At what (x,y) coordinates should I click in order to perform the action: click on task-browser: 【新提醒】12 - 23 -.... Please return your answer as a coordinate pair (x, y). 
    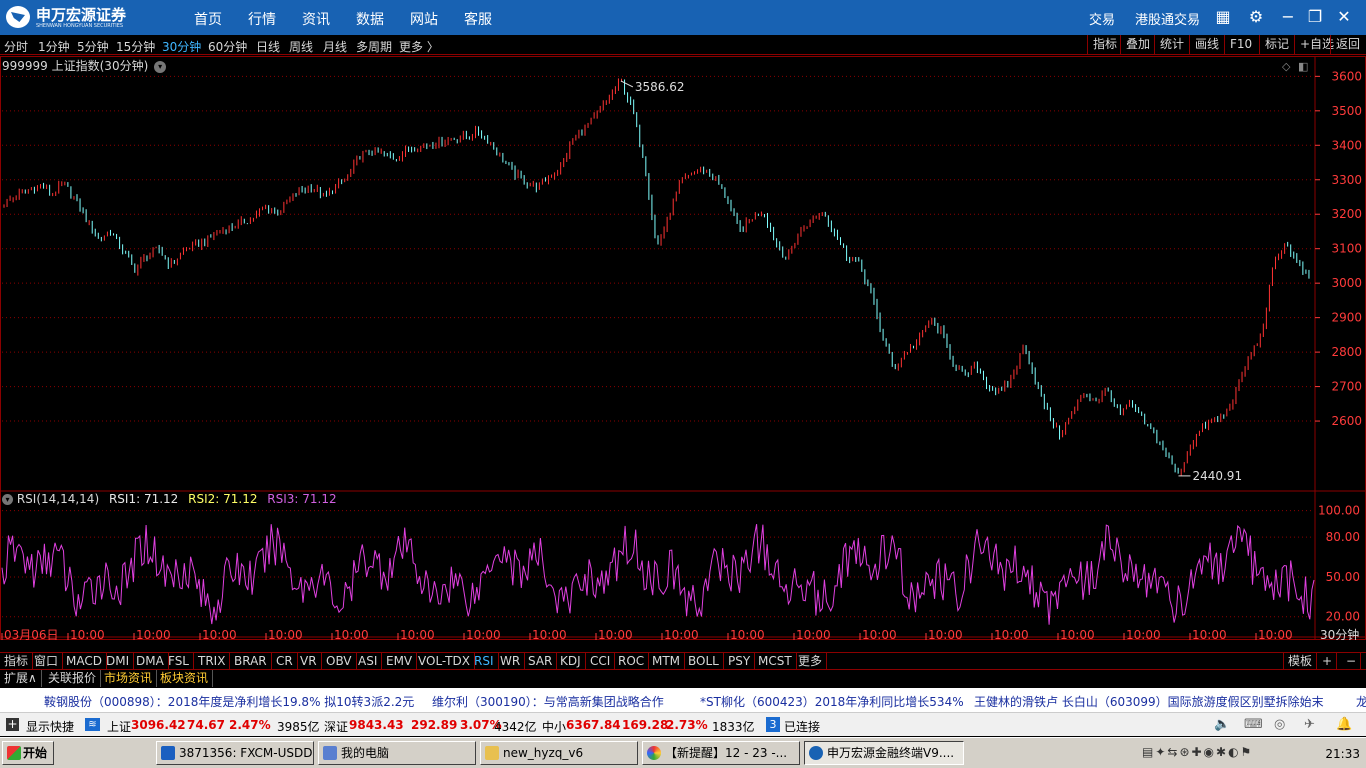
    Looking at the image, I should click on (721, 753).